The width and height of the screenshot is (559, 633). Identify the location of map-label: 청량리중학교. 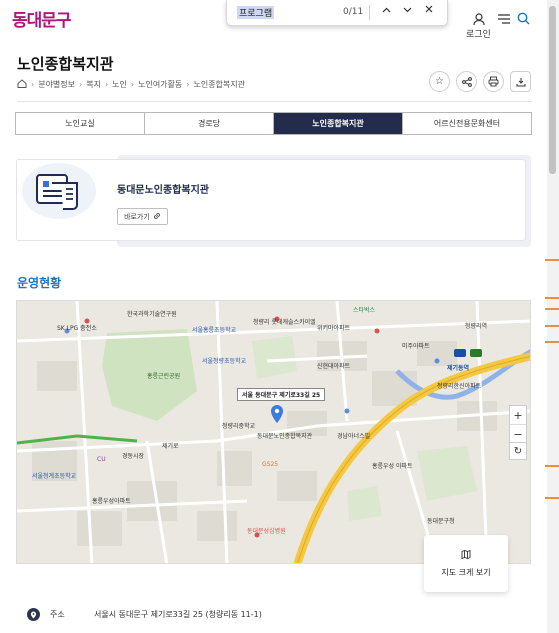
(239, 426).